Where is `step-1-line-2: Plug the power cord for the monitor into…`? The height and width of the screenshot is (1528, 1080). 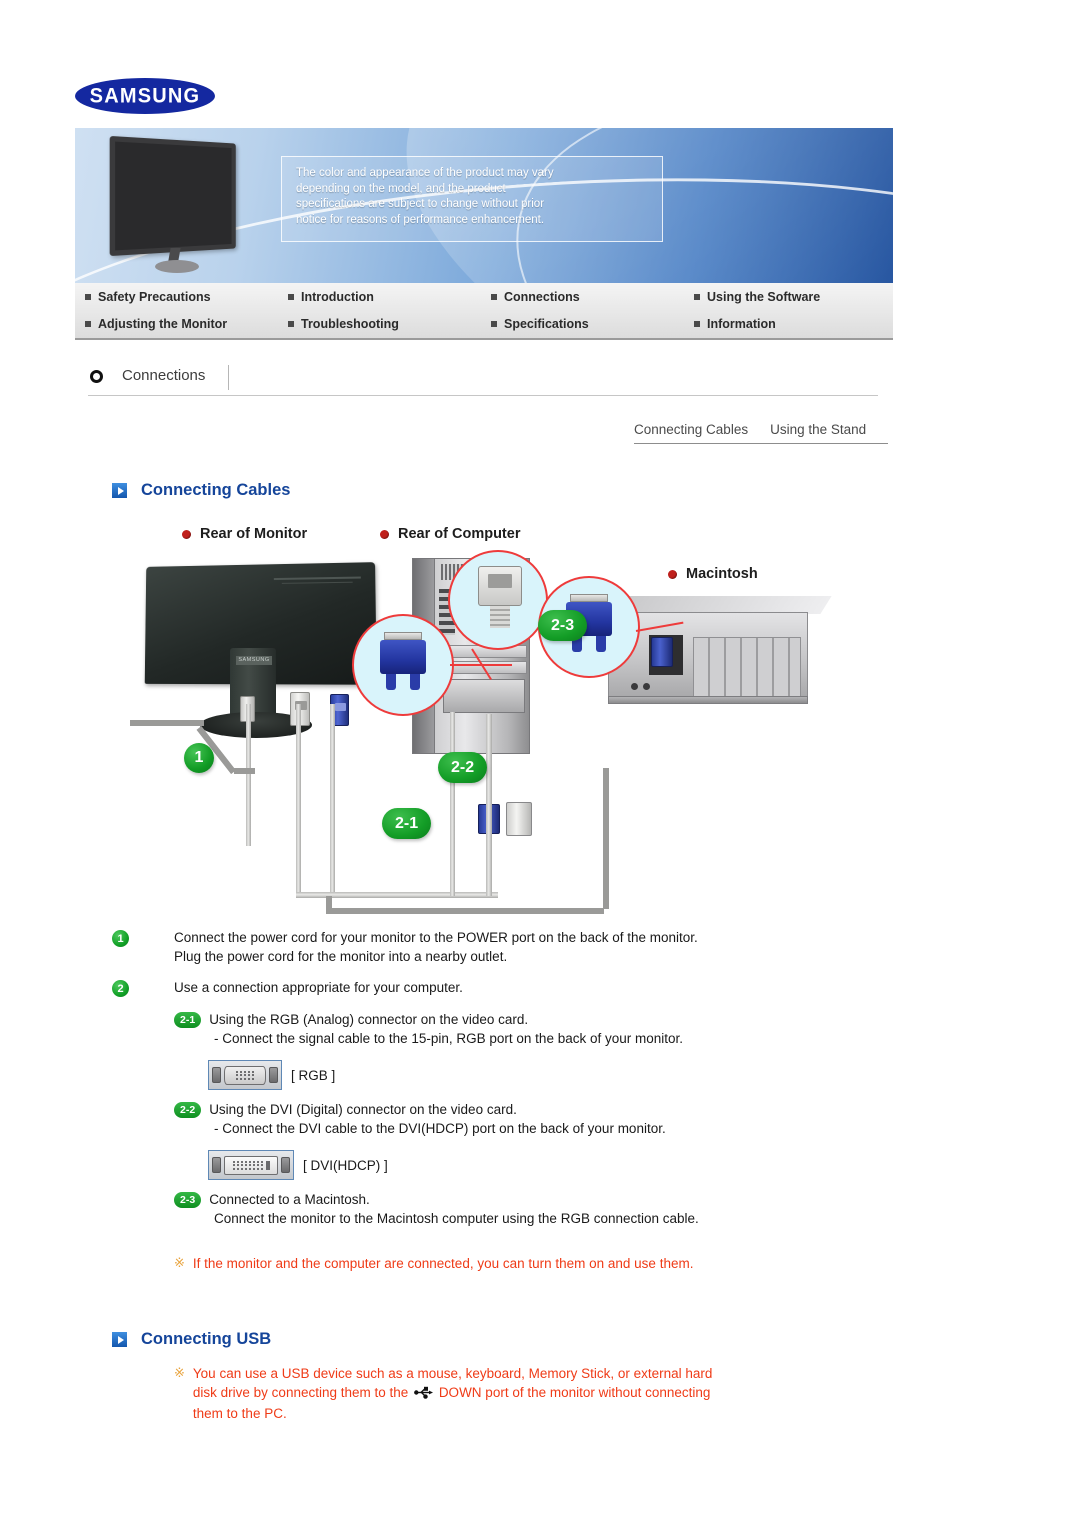 step-1-line-2: Plug the power cord for the monitor into… is located at coordinates (341, 956).